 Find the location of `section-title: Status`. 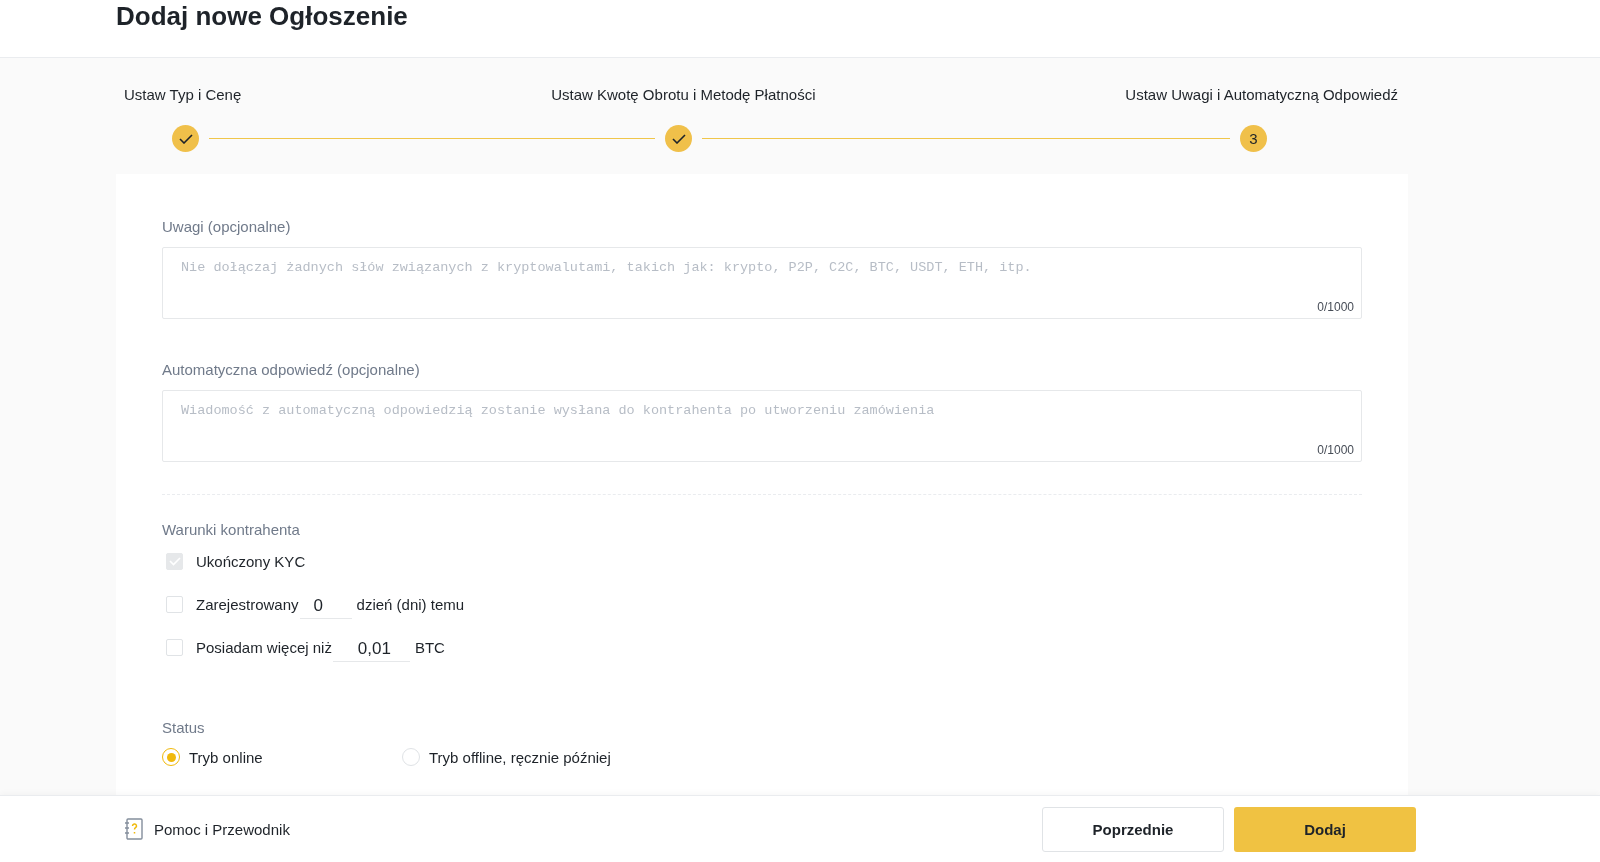

section-title: Status is located at coordinates (184, 727).